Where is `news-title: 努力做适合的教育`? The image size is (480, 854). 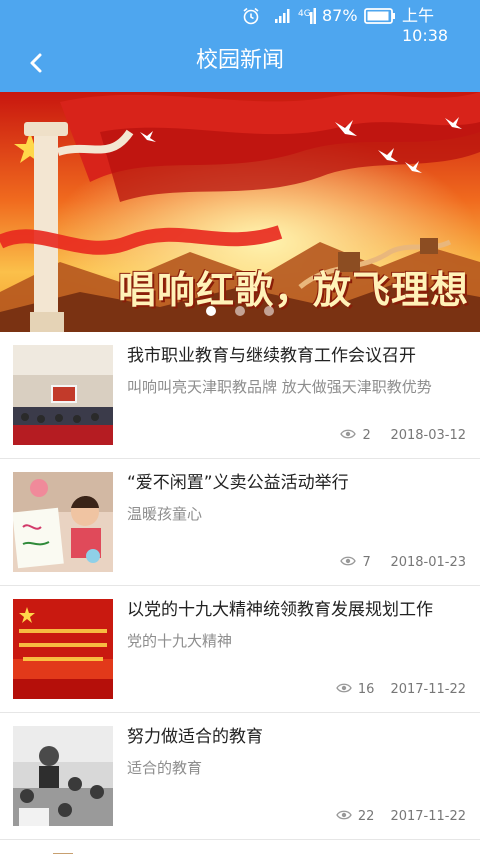
news-title: 努力做适合的教育 is located at coordinates (195, 737).